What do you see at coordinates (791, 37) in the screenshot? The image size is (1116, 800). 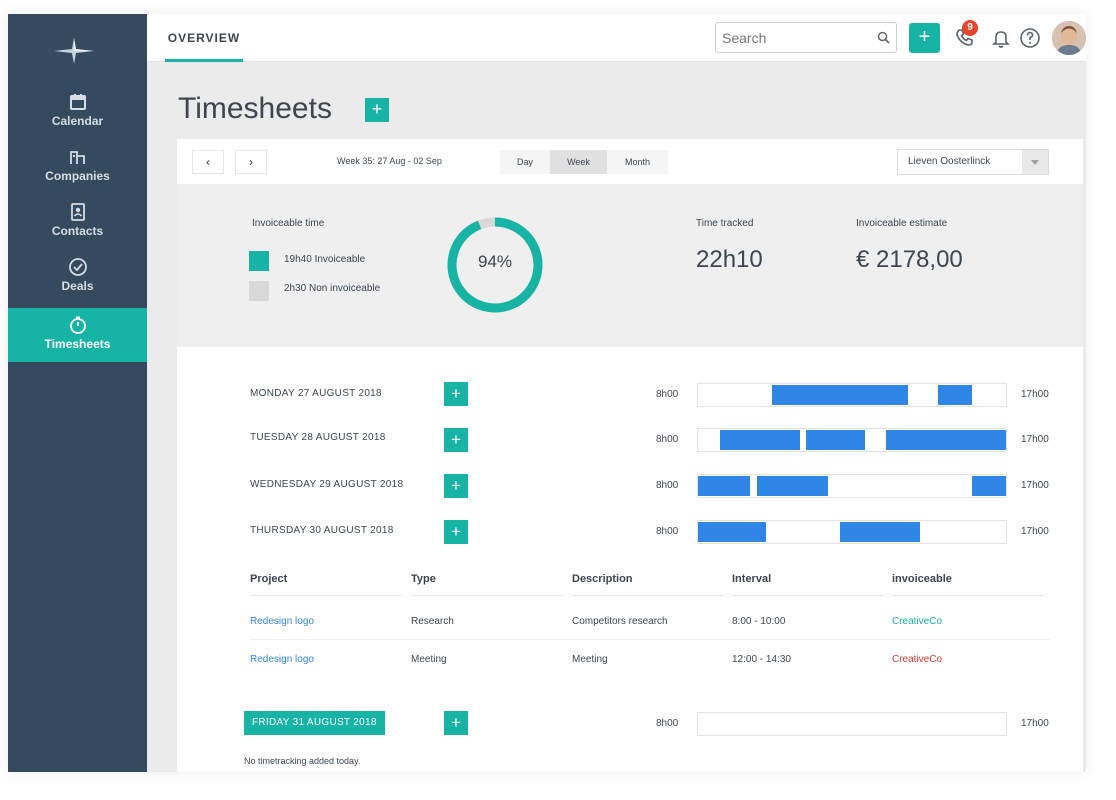 I see `search-input` at bounding box center [791, 37].